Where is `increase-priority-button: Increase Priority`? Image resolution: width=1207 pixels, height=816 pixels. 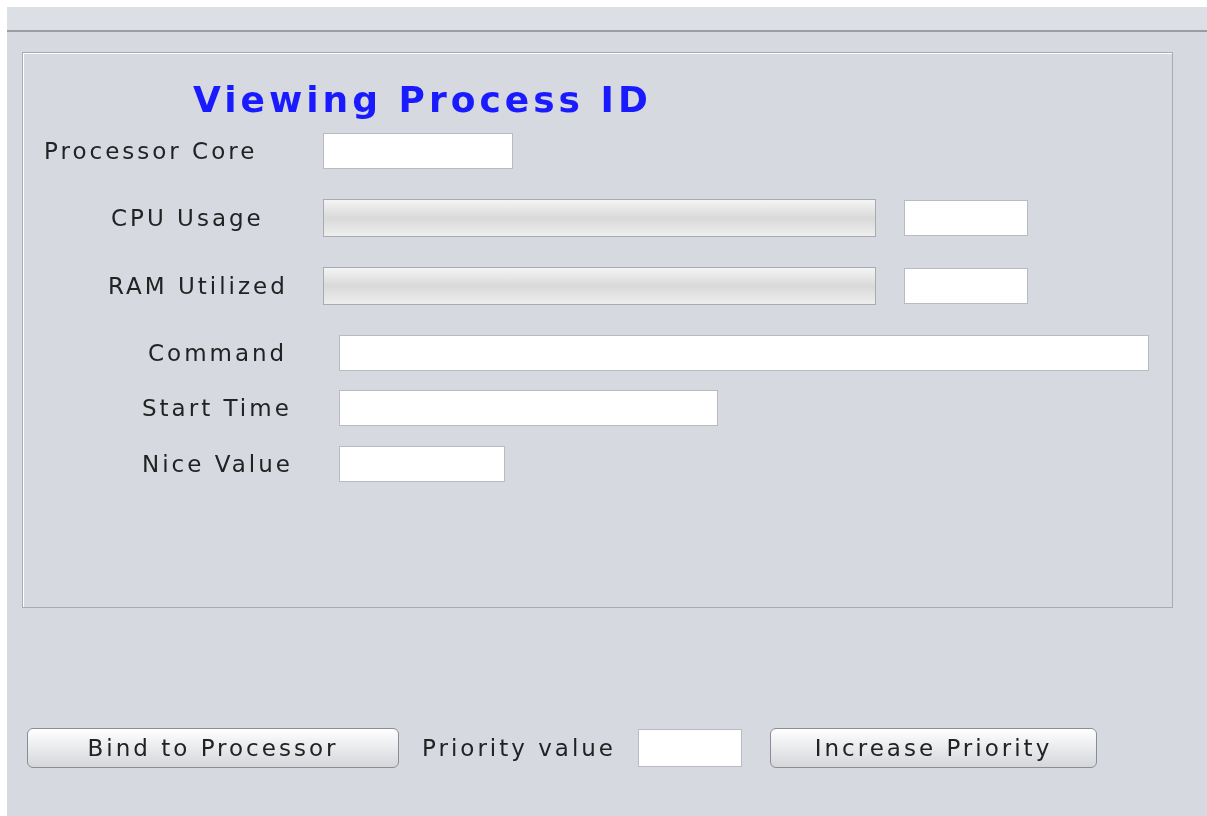 increase-priority-button: Increase Priority is located at coordinates (933, 748).